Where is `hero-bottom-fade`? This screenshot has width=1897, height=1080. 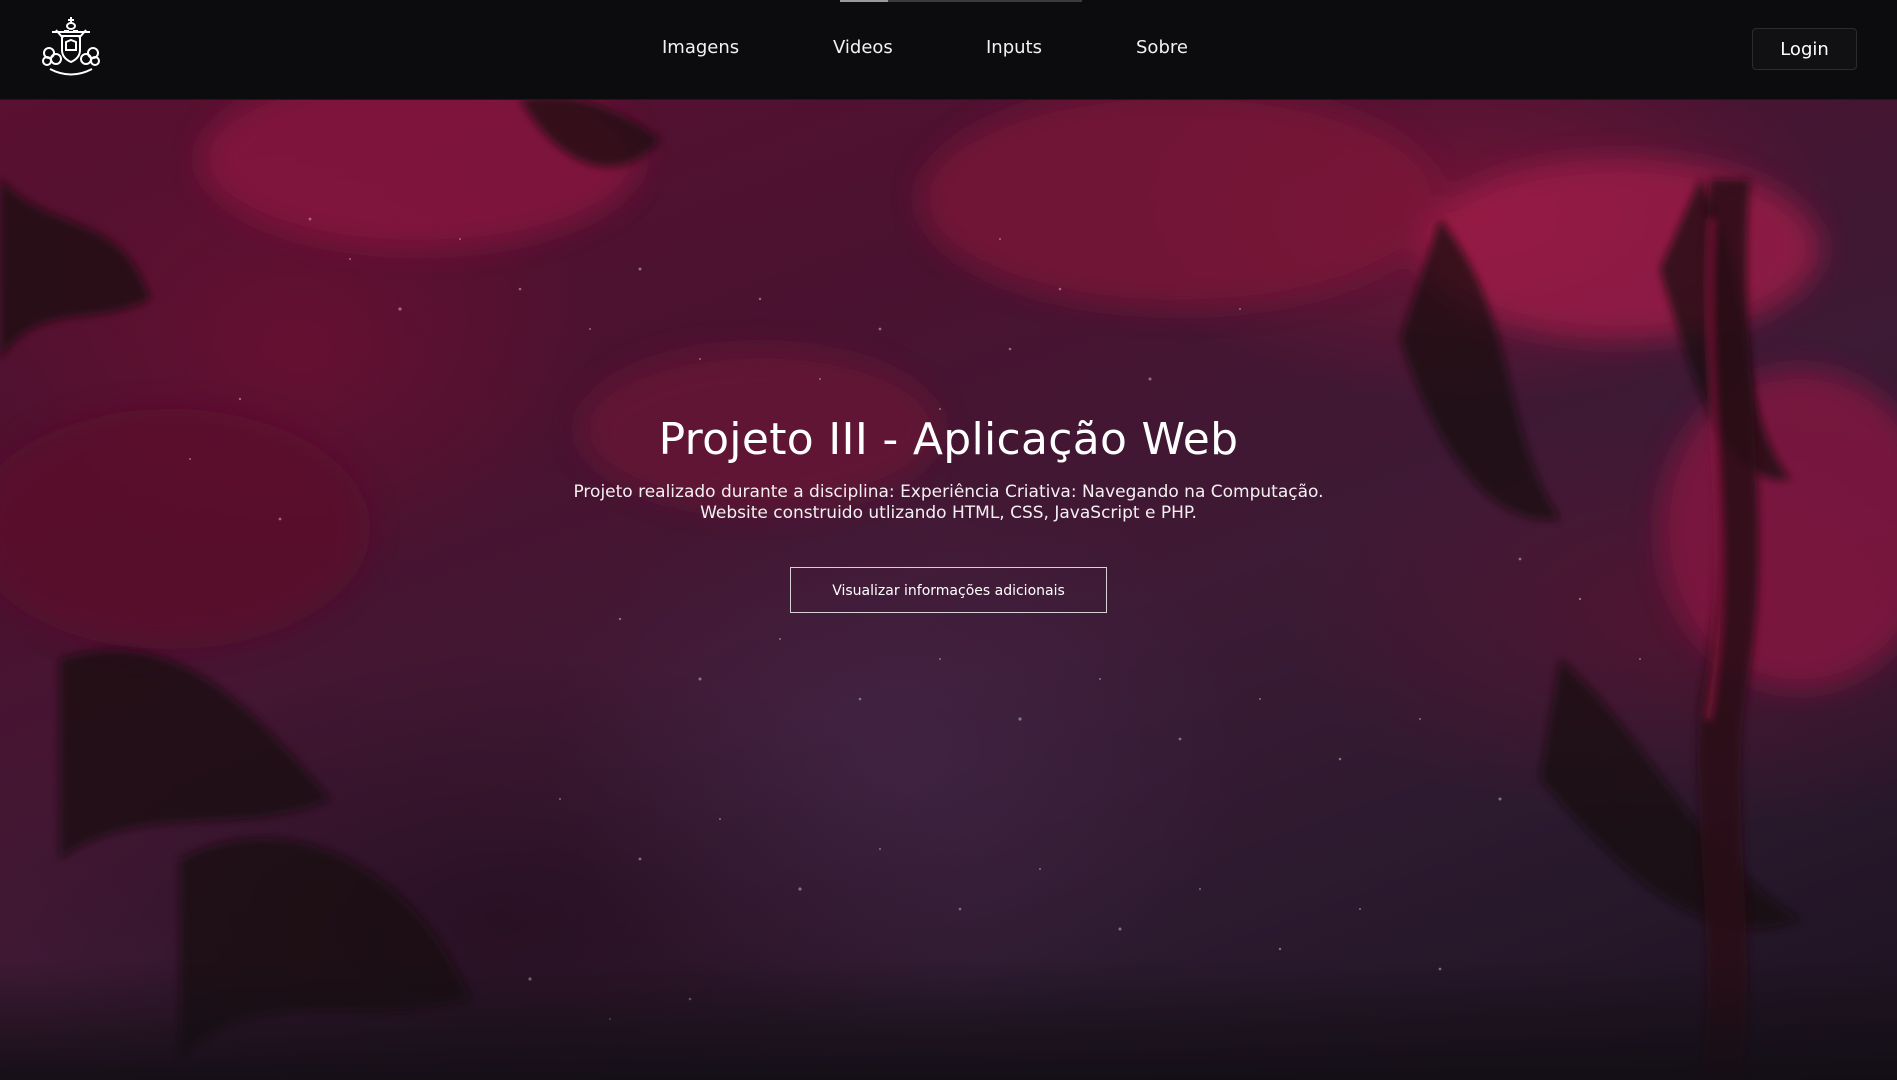 hero-bottom-fade is located at coordinates (948, 1020).